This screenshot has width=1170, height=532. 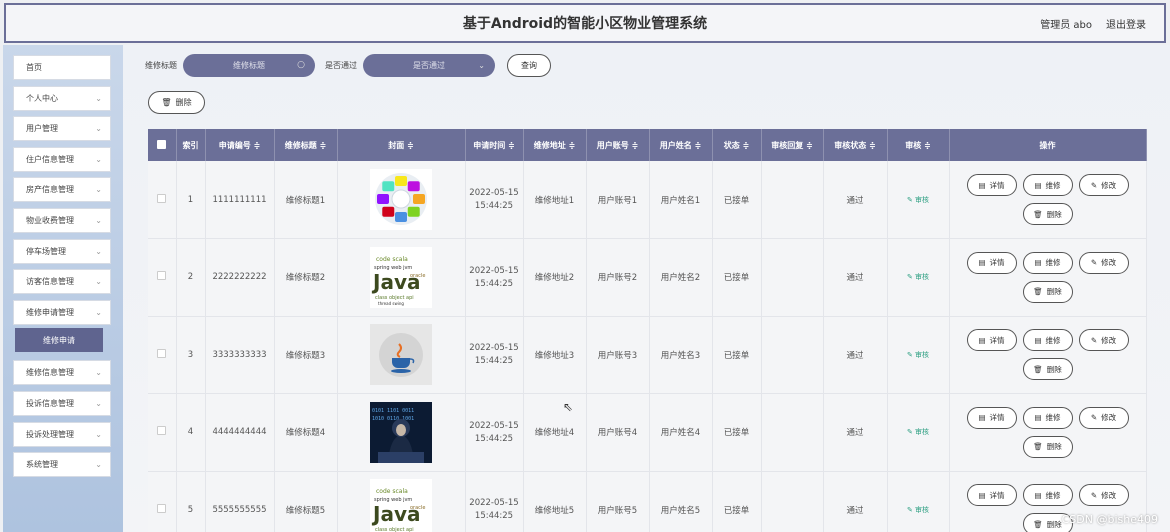 I want to click on query-button: 查询, so click(x=529, y=65).